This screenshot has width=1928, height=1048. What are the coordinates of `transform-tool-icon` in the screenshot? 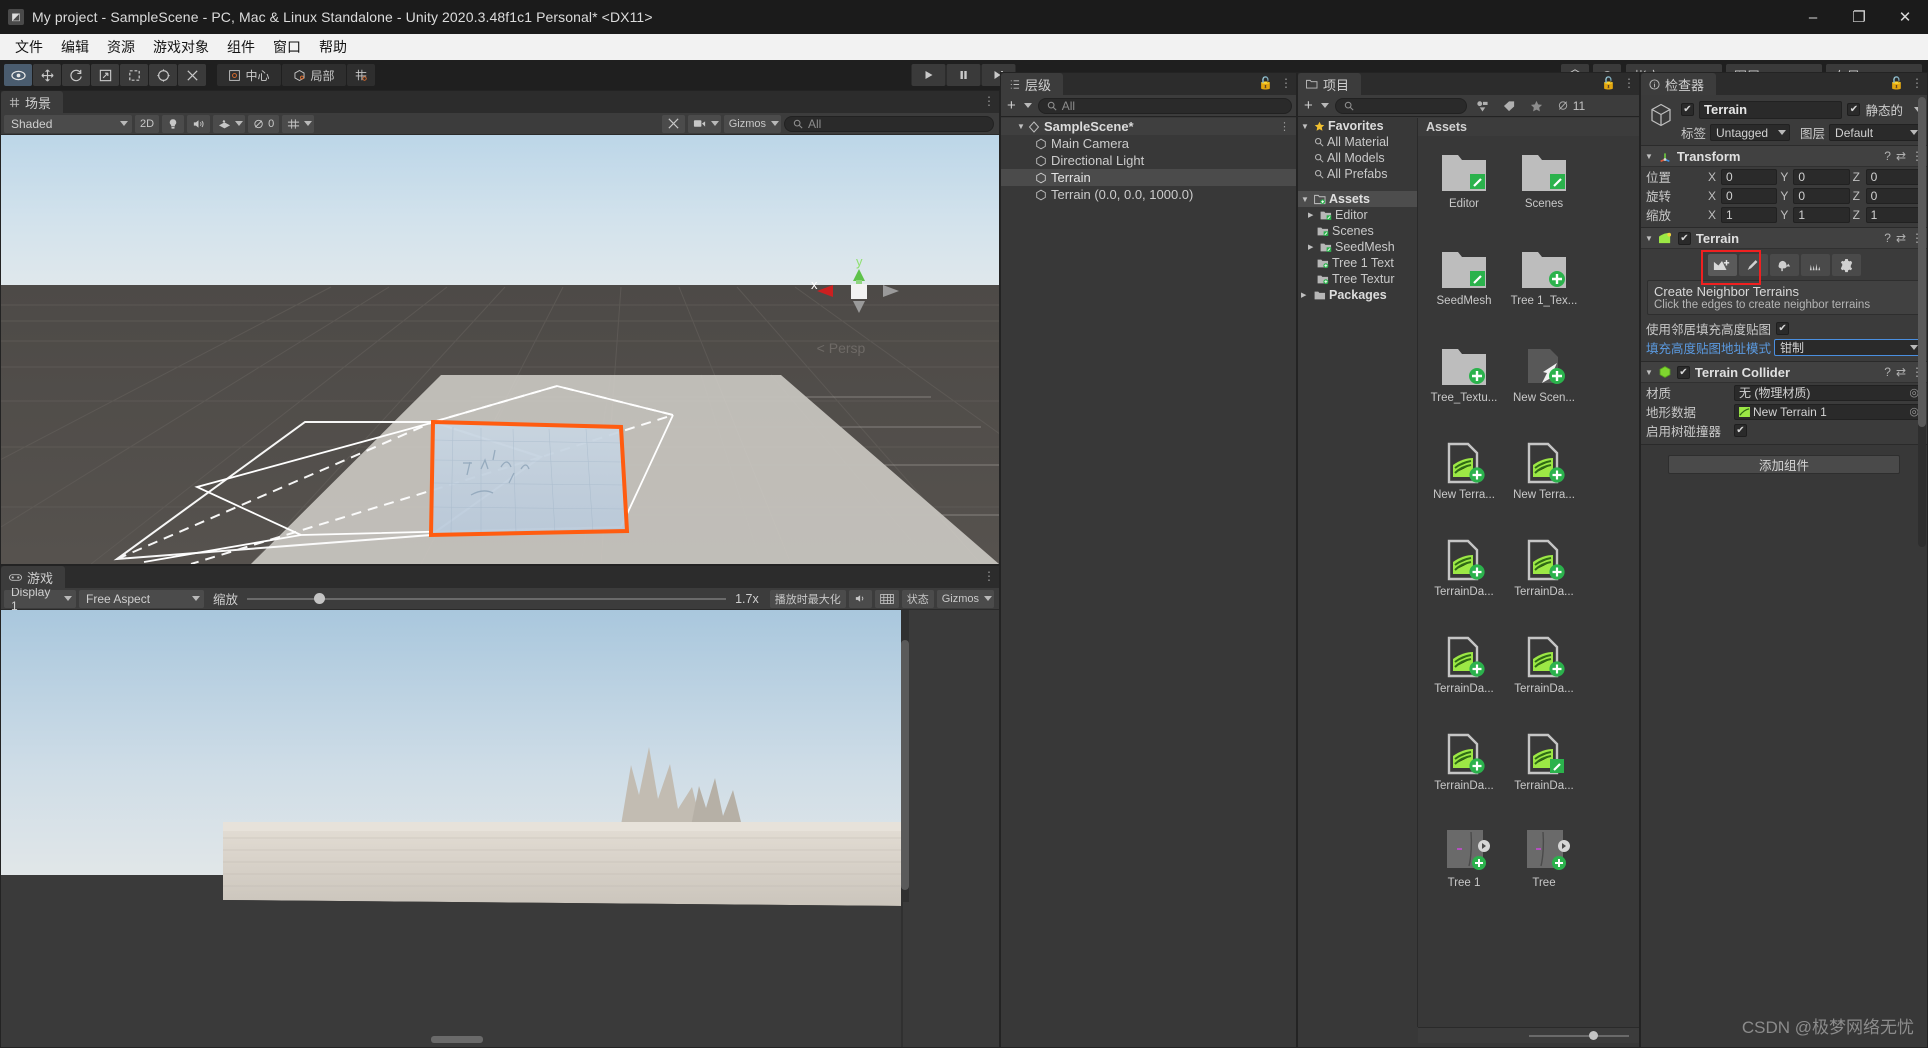 It's located at (163, 75).